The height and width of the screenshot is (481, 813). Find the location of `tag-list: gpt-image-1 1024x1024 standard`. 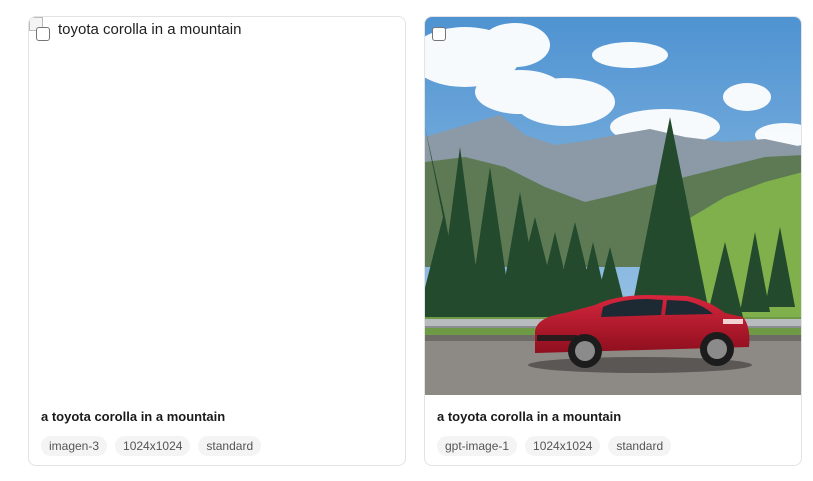

tag-list: gpt-image-1 1024x1024 standard is located at coordinates (554, 446).